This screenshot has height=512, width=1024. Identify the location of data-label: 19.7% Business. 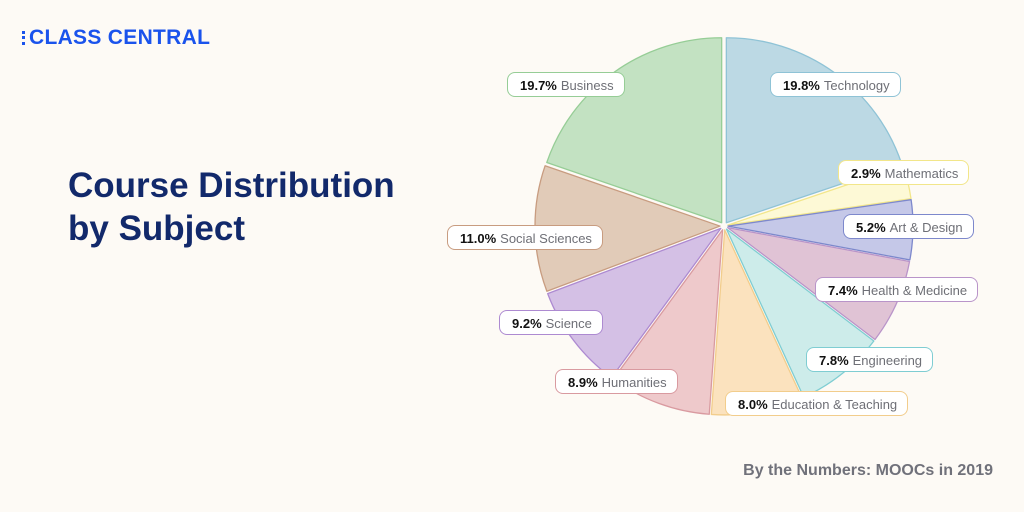
(566, 84).